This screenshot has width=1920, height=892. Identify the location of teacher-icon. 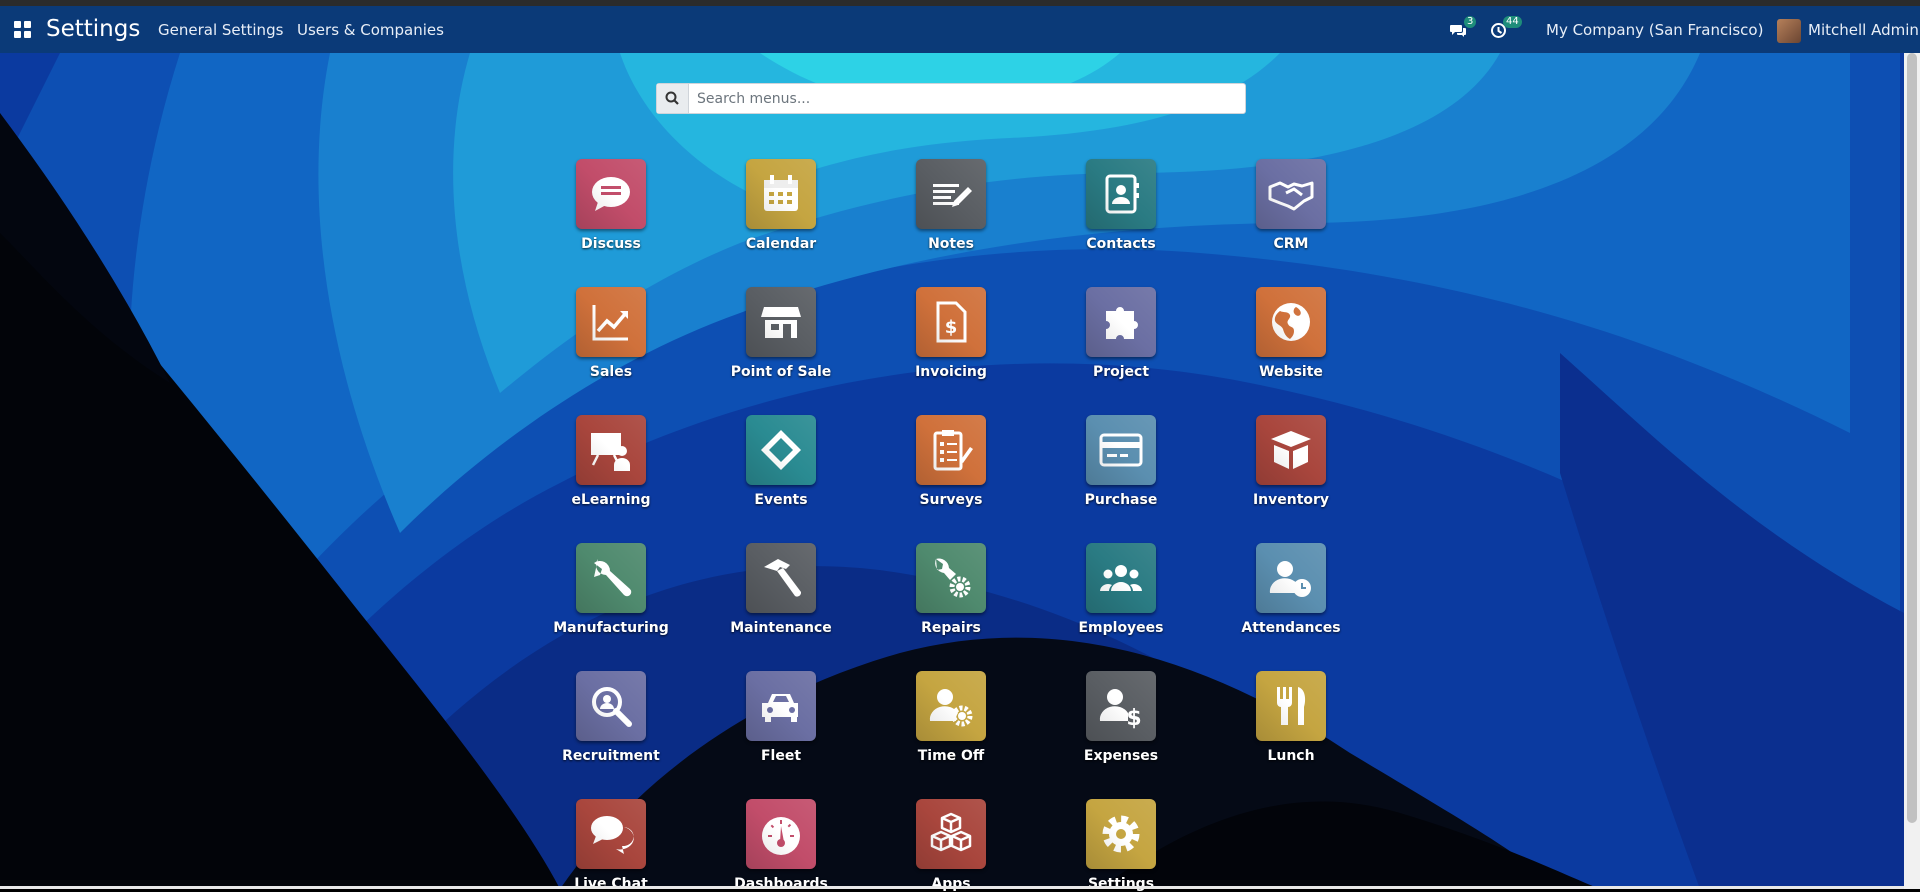
(610, 452).